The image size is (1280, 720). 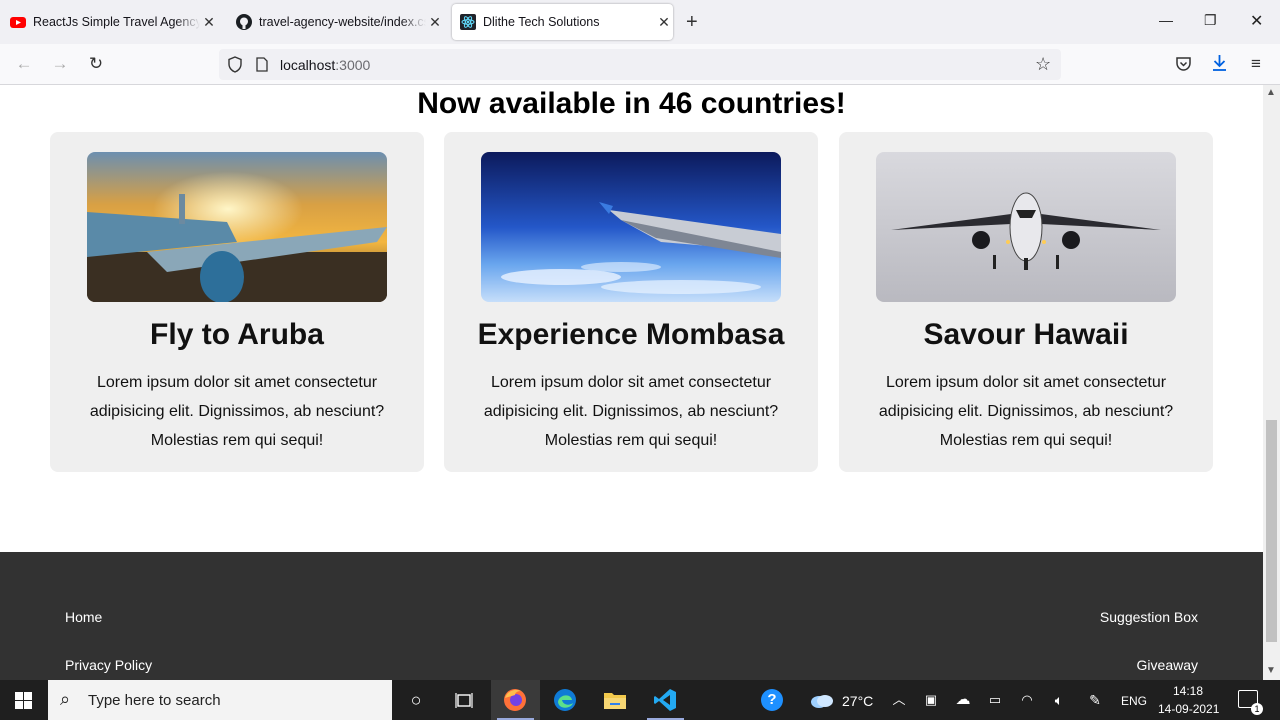 What do you see at coordinates (772, 700) in the screenshot?
I see `help-icon: ?` at bounding box center [772, 700].